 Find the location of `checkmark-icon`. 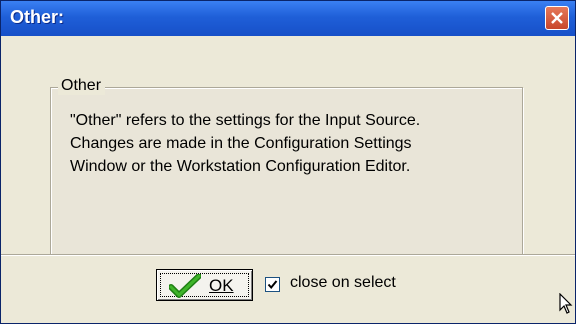

checkmark-icon is located at coordinates (185, 286).